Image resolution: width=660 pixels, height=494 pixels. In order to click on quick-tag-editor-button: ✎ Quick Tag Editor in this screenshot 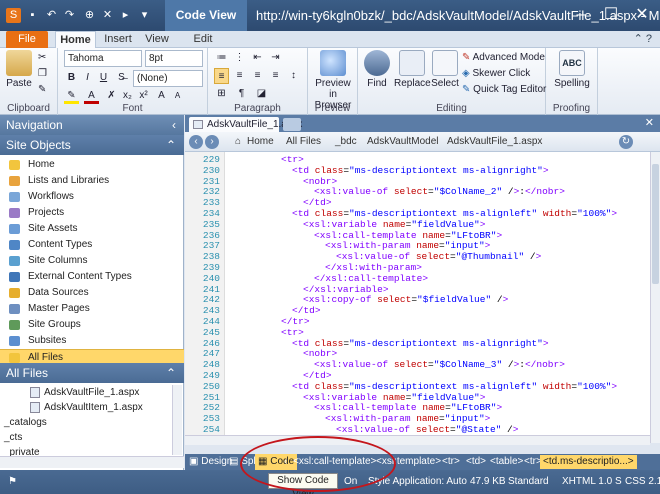, I will do `click(504, 90)`.